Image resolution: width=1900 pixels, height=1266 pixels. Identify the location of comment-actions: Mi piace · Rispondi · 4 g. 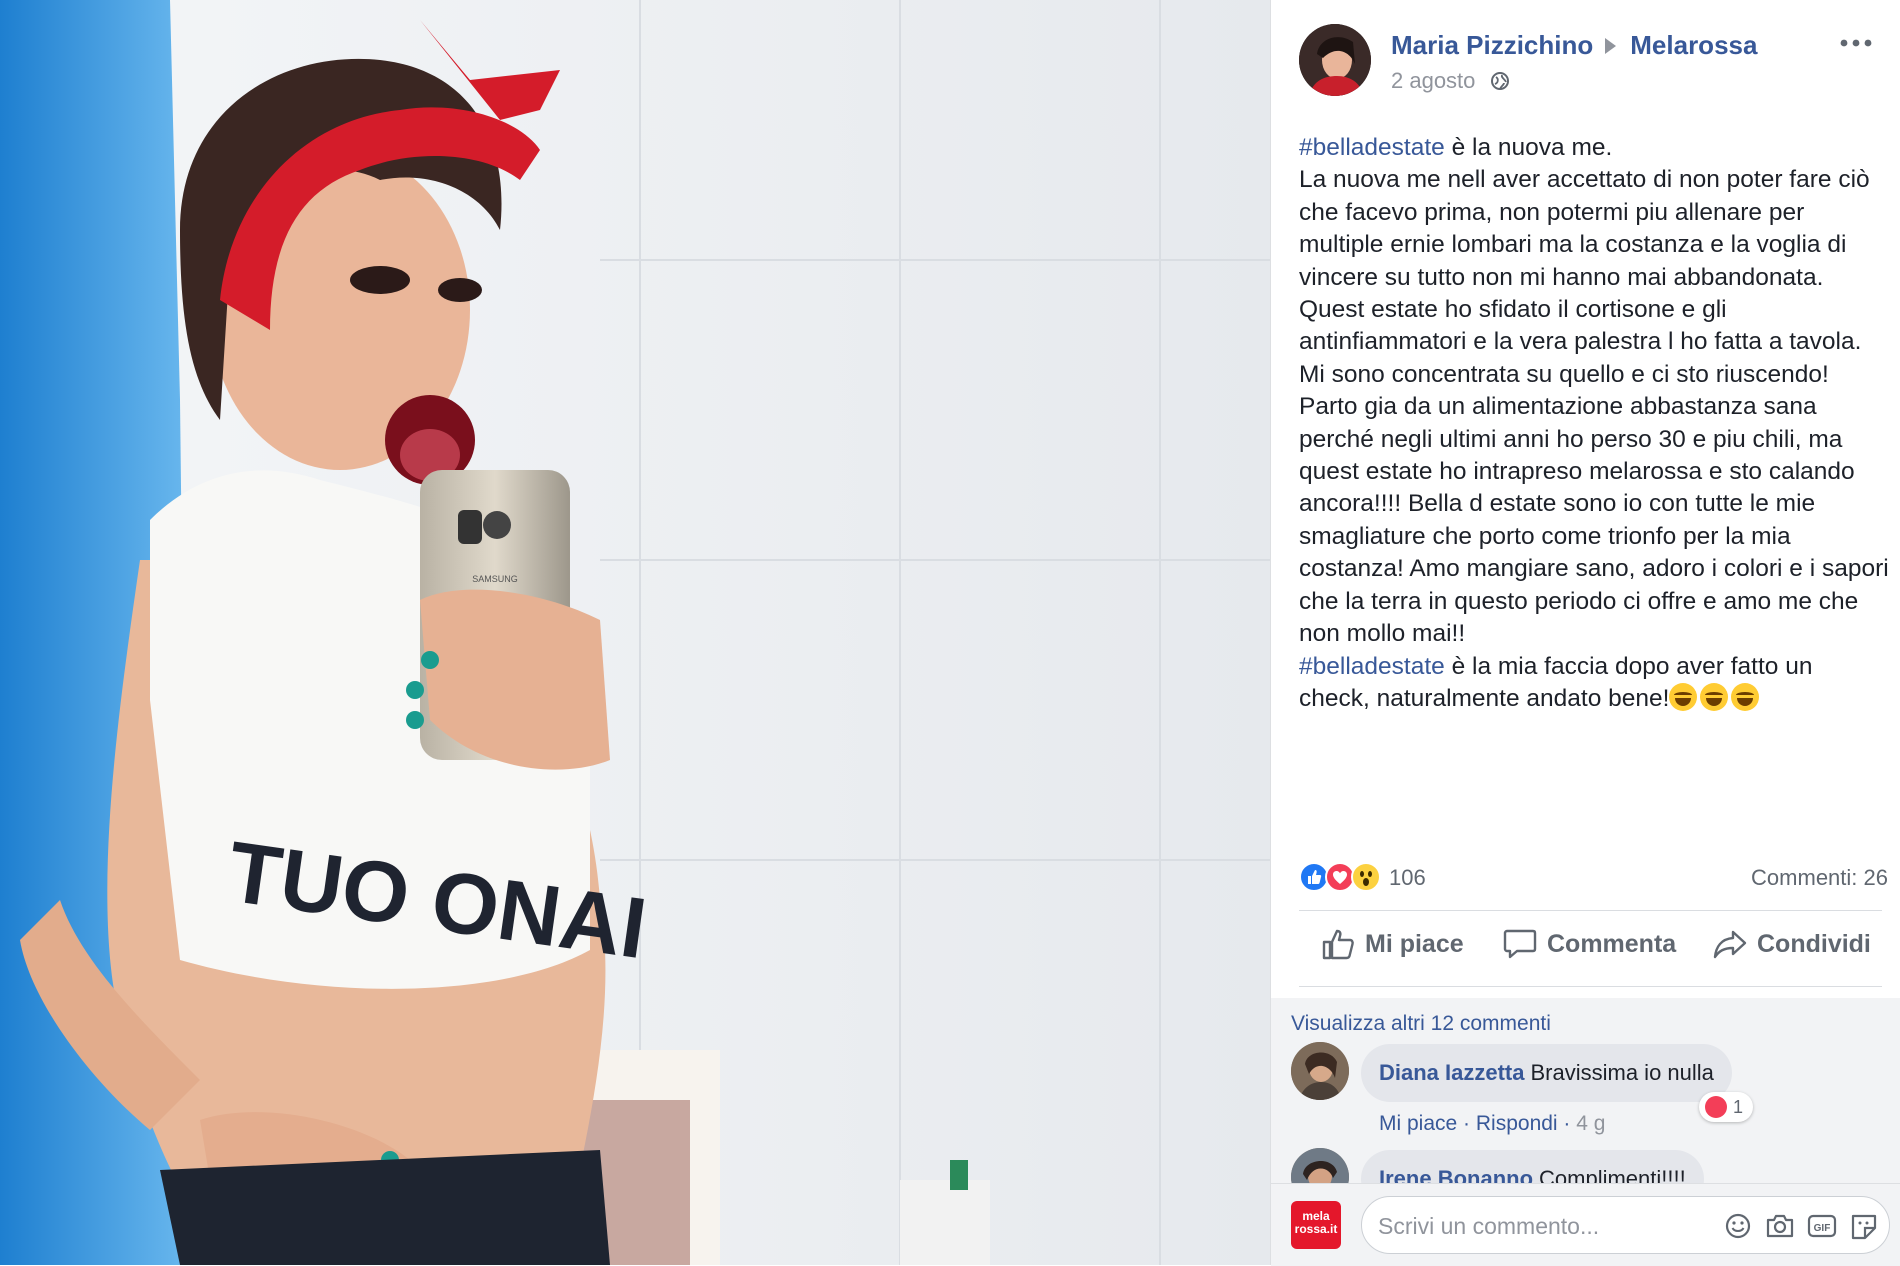
(1492, 1123).